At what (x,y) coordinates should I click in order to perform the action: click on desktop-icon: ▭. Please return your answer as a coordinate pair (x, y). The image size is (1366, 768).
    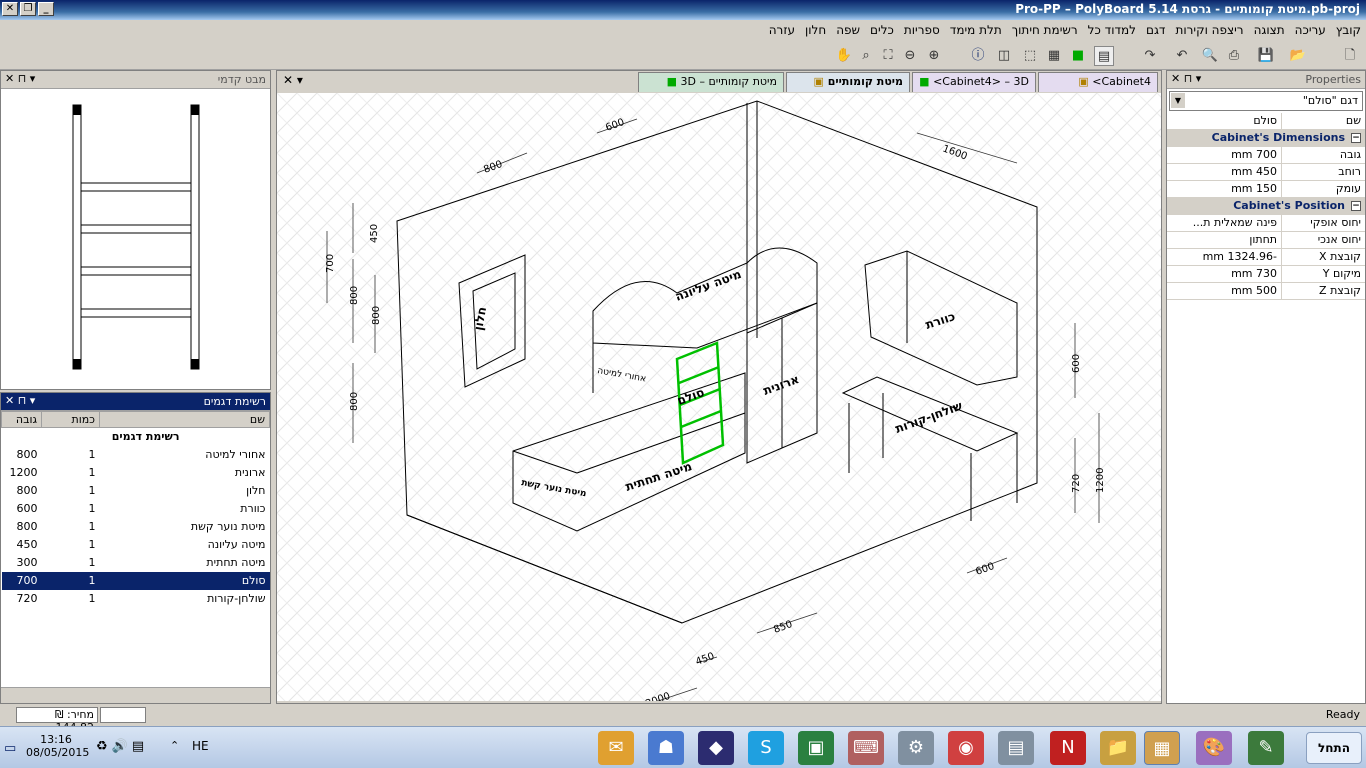
    Looking at the image, I should click on (10, 748).